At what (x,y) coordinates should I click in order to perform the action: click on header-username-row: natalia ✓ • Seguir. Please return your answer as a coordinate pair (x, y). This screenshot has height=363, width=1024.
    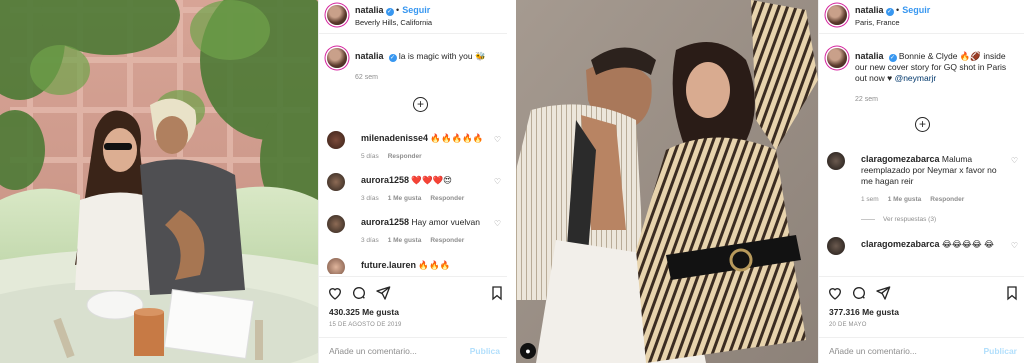
    Looking at the image, I should click on (892, 10).